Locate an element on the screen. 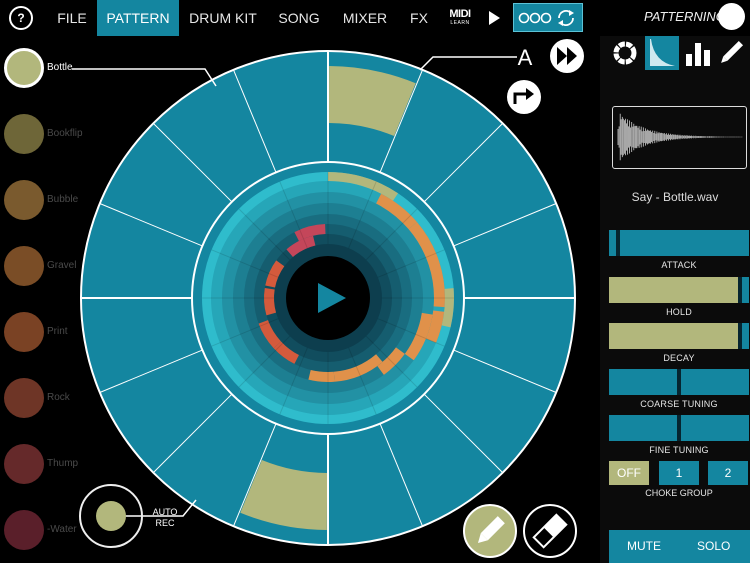  tab-edit is located at coordinates (731, 53).